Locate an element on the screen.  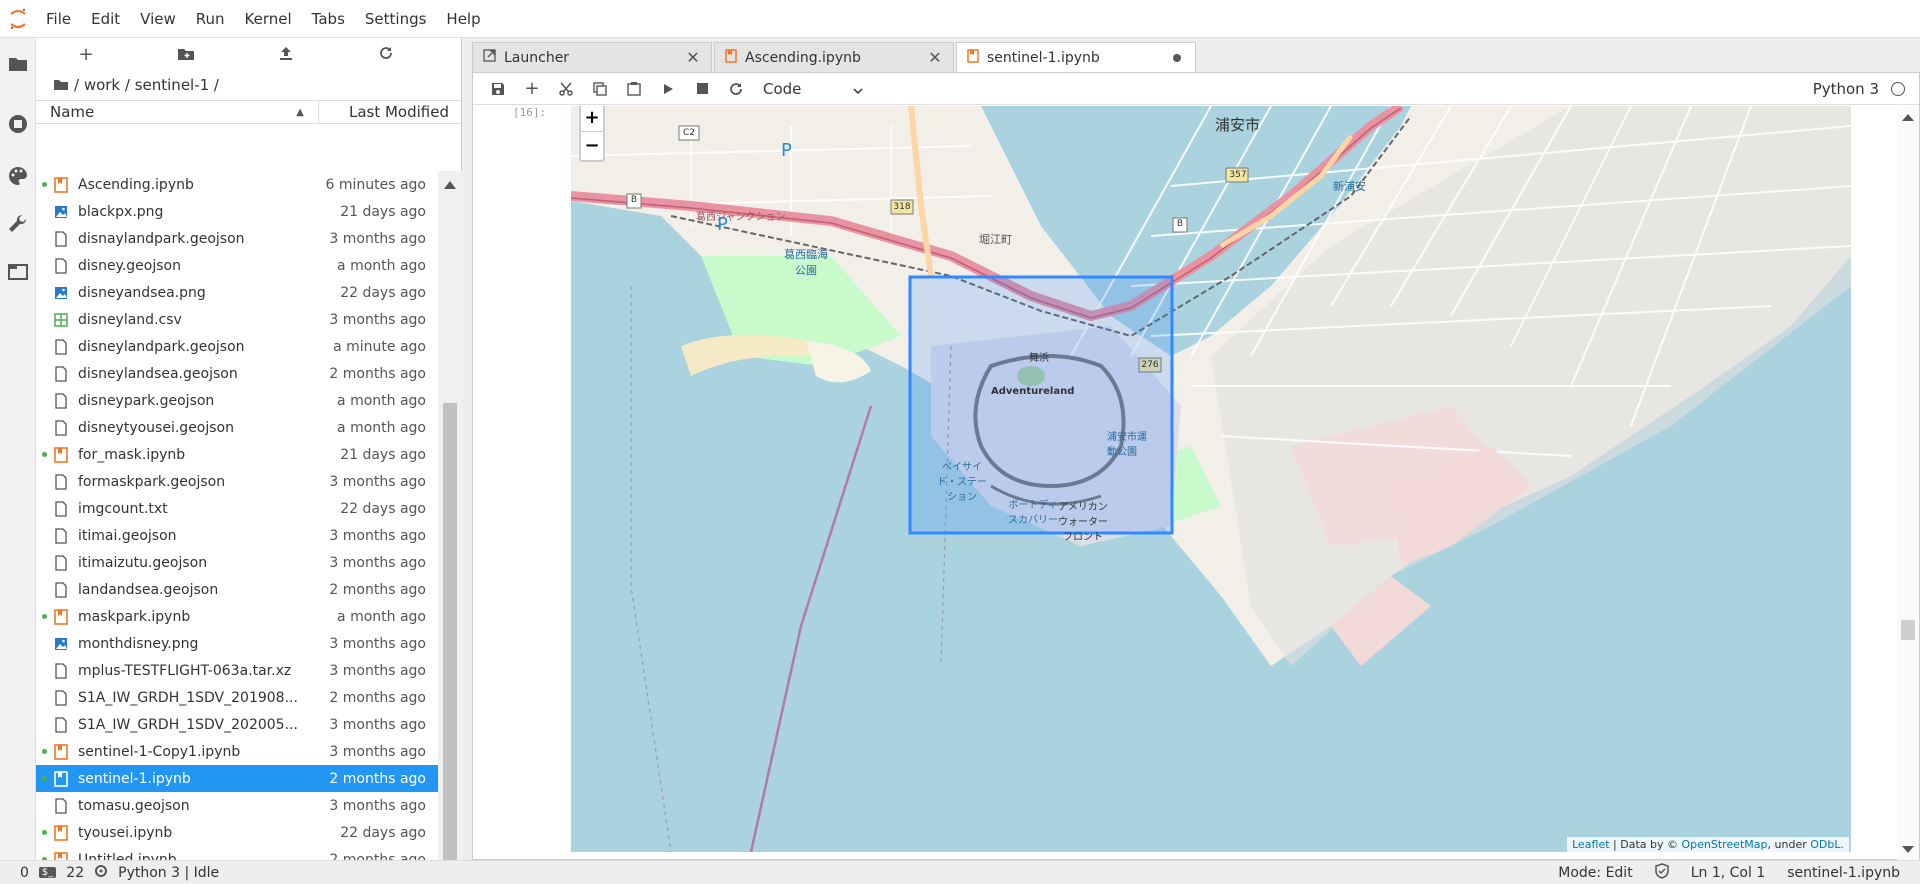
file-row: mplus-TESTFLIGHT-063a.tar.xz 3 months ago is located at coordinates (237, 670).